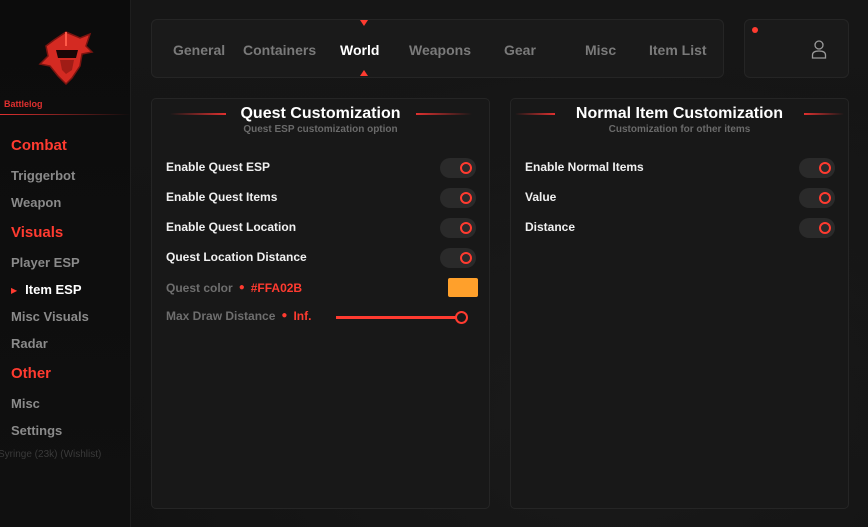  What do you see at coordinates (461, 317) in the screenshot?
I see `max-draw-distance-slider-handle` at bounding box center [461, 317].